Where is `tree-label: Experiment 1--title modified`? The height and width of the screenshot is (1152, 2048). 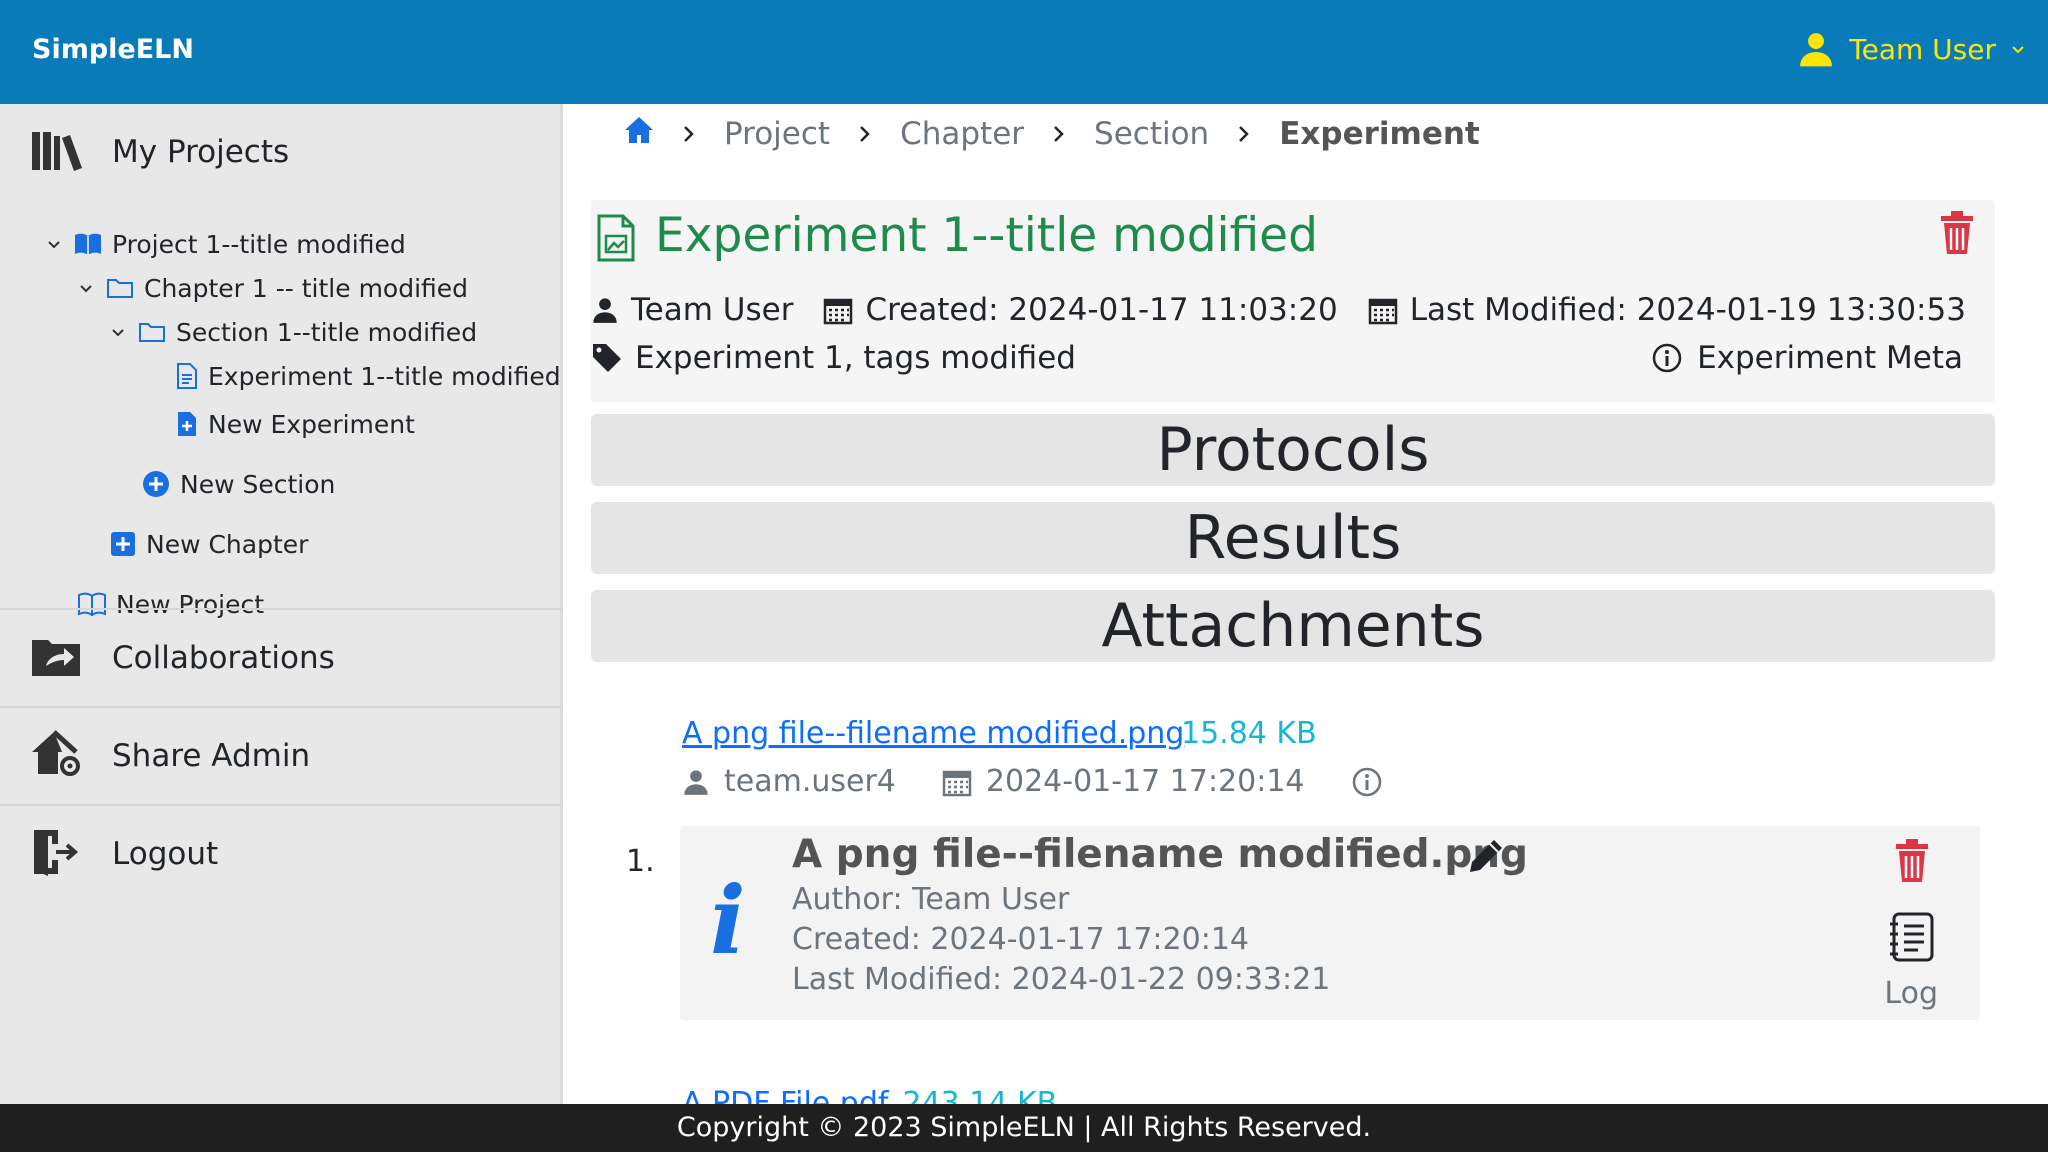 tree-label: Experiment 1--title modified is located at coordinates (384, 376).